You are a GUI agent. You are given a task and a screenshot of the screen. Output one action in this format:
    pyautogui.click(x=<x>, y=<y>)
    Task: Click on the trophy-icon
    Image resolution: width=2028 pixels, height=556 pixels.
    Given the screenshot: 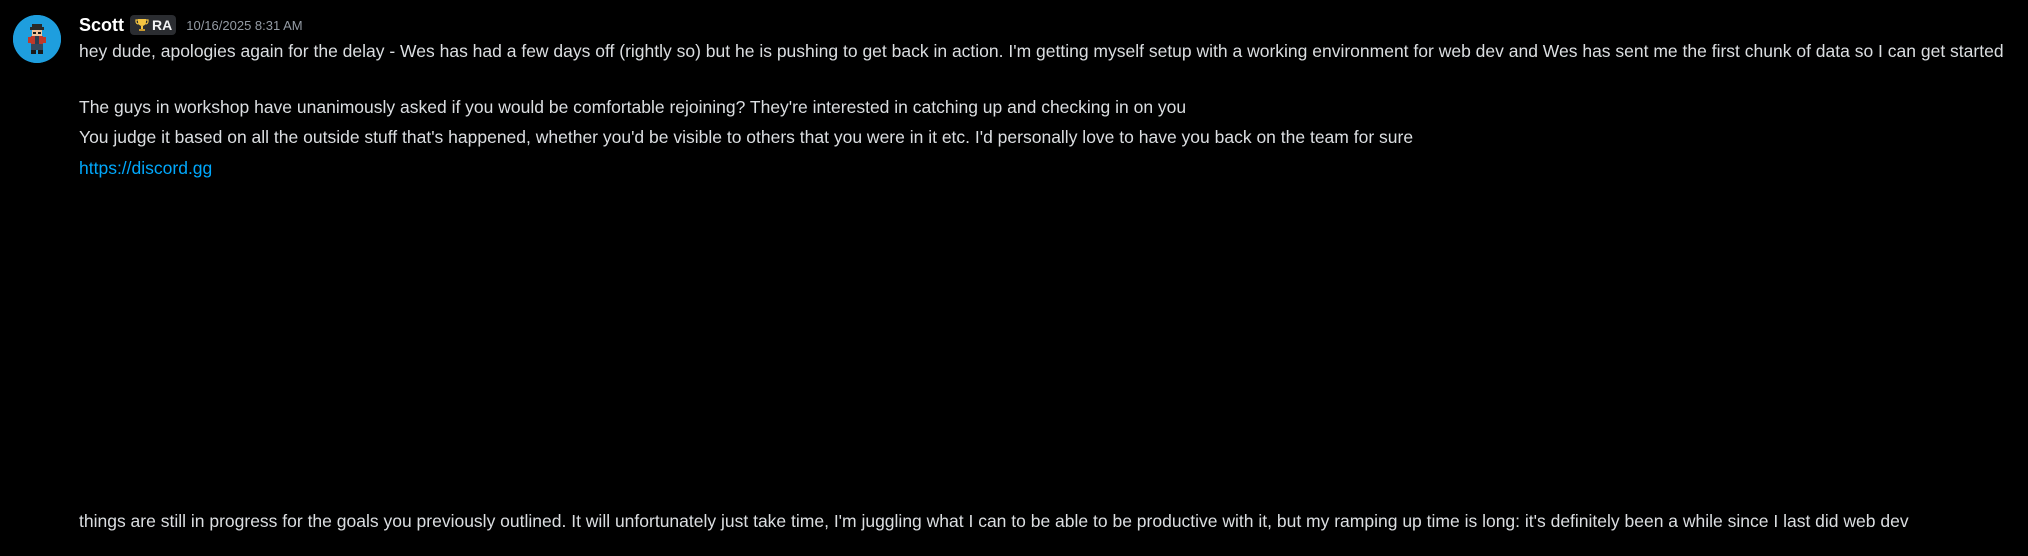 What is the action you would take?
    pyautogui.click(x=142, y=25)
    